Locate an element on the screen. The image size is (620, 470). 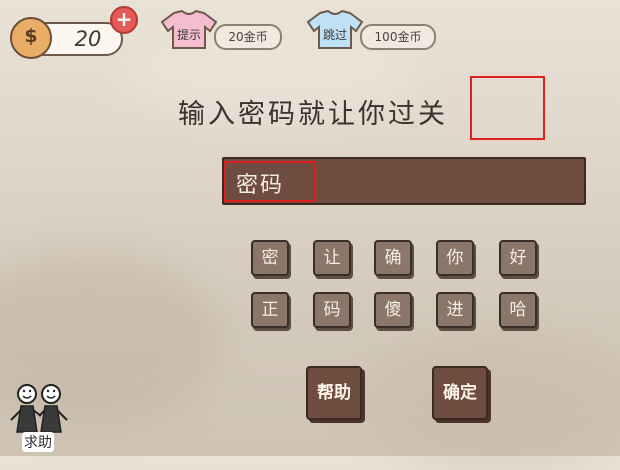
char-tile: 傻 is located at coordinates (393, 310).